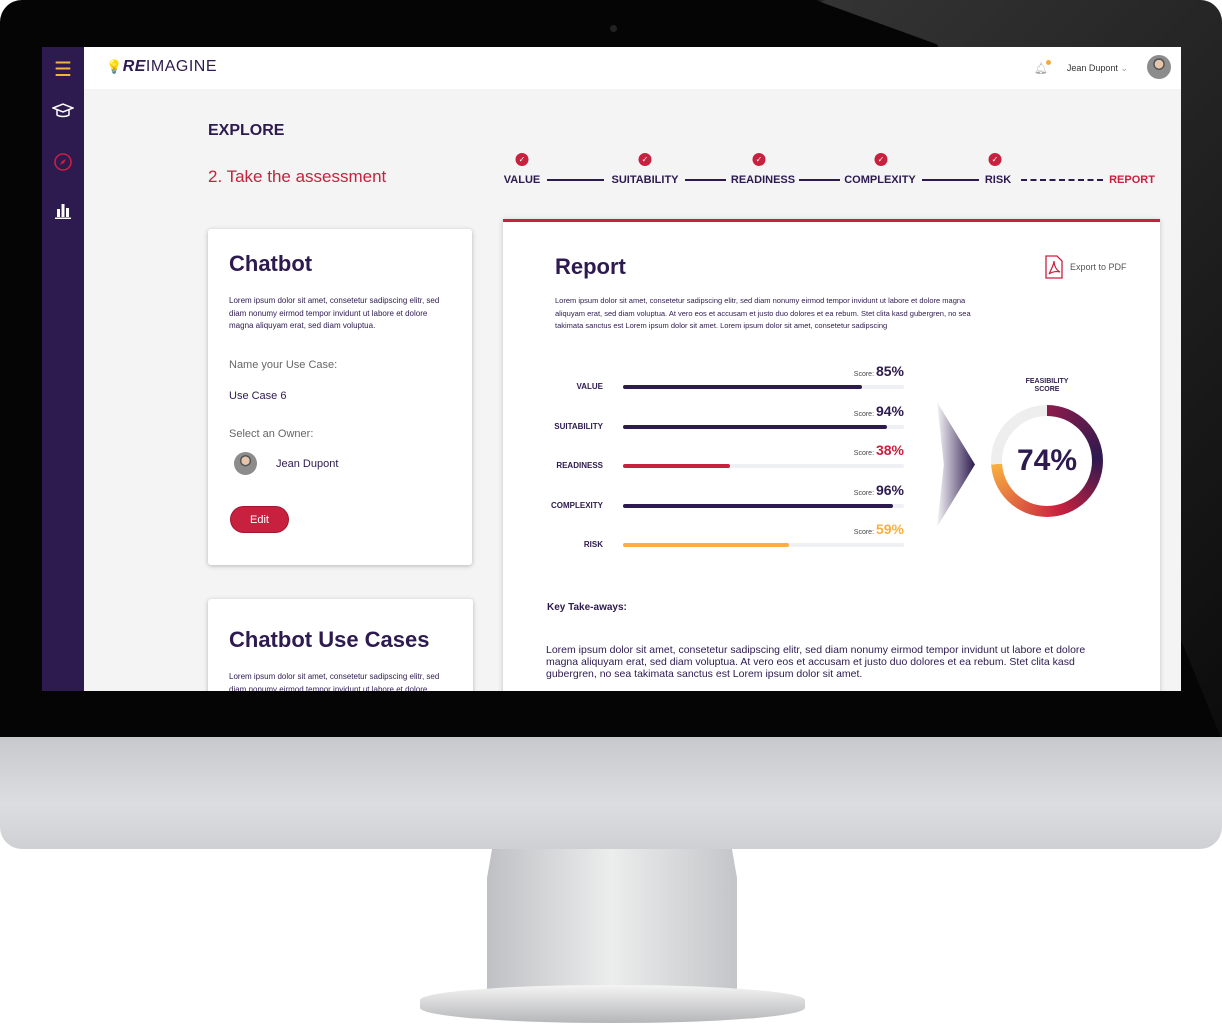 Image resolution: width=1222 pixels, height=1025 pixels. I want to click on score-text: Score: 59%, so click(844, 529).